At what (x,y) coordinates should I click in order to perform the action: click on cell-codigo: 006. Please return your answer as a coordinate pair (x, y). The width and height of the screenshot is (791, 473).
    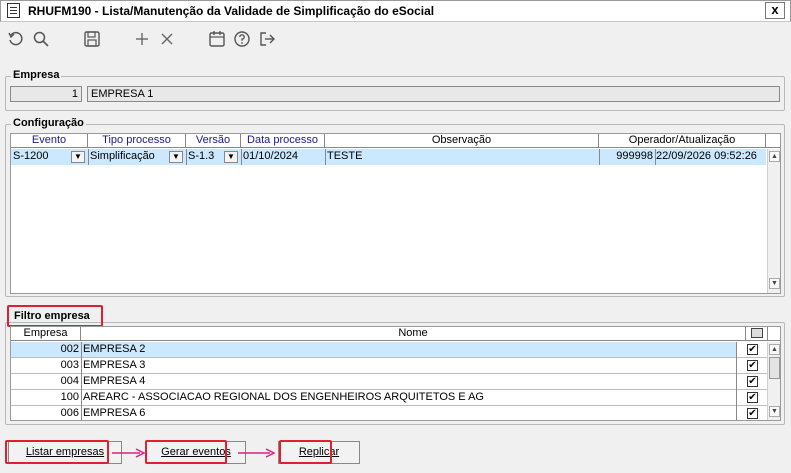
    Looking at the image, I should click on (46, 414).